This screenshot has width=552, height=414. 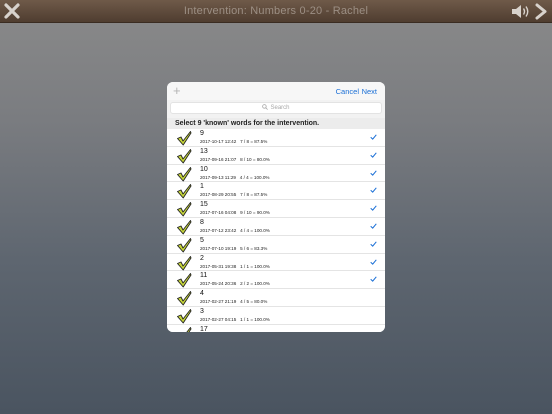 What do you see at coordinates (235, 319) in the screenshot?
I see `word-stats: 2017-02-27 04:15 1 / 1 = 100.0%` at bounding box center [235, 319].